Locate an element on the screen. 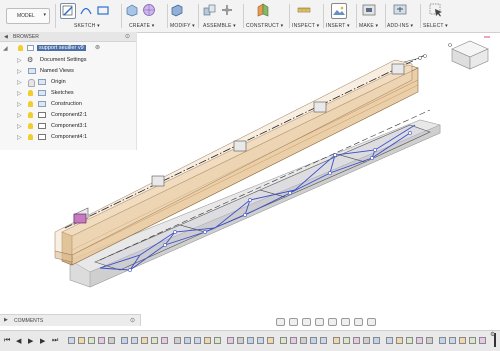  inspect-icon is located at coordinates (304, 10).